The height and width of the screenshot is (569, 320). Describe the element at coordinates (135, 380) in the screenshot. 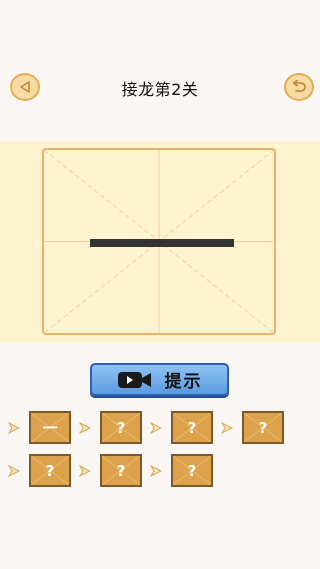

I see `video-camera-icon` at that location.